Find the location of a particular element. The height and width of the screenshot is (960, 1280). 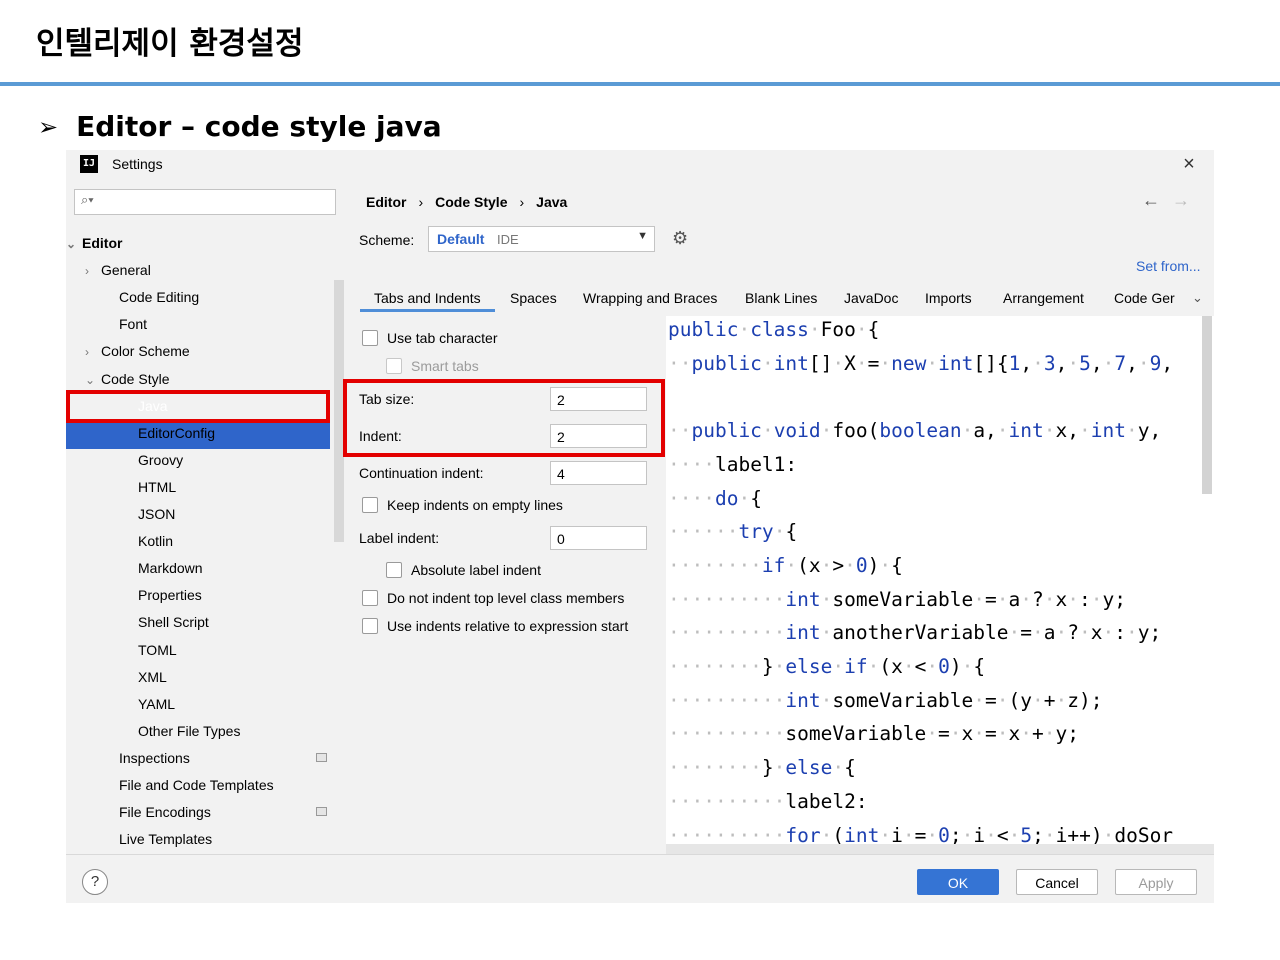

sidebar-item-label: File and Code Templates is located at coordinates (196, 785).